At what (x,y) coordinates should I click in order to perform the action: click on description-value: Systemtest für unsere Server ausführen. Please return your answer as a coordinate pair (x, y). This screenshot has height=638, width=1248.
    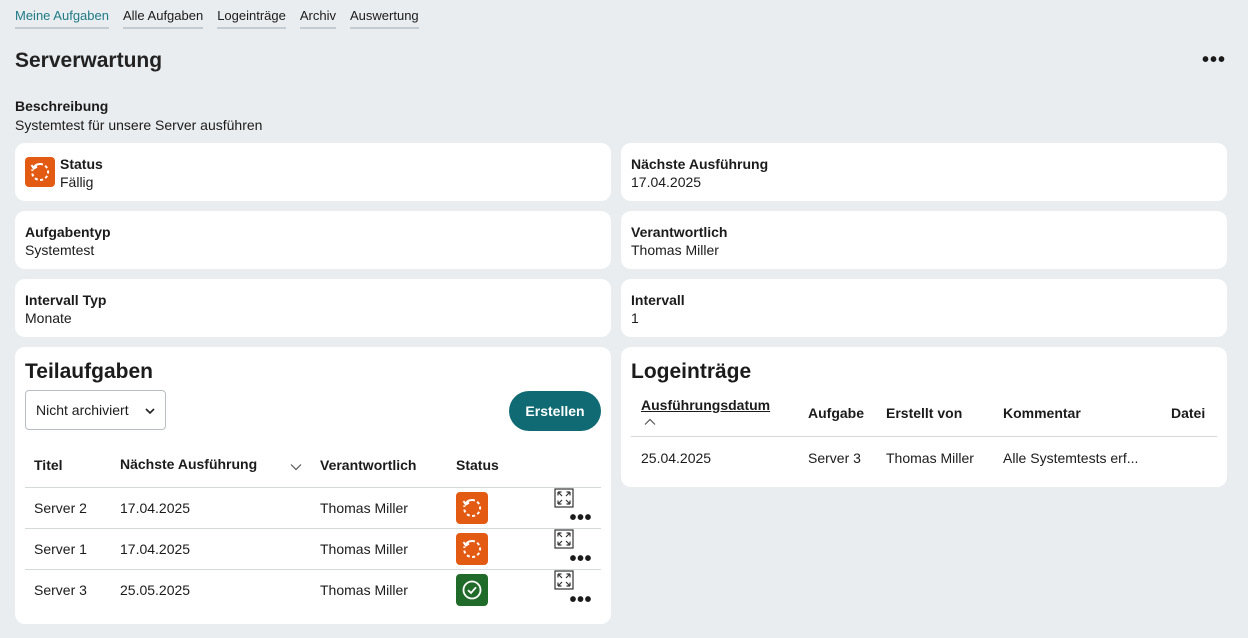
    Looking at the image, I should click on (139, 125).